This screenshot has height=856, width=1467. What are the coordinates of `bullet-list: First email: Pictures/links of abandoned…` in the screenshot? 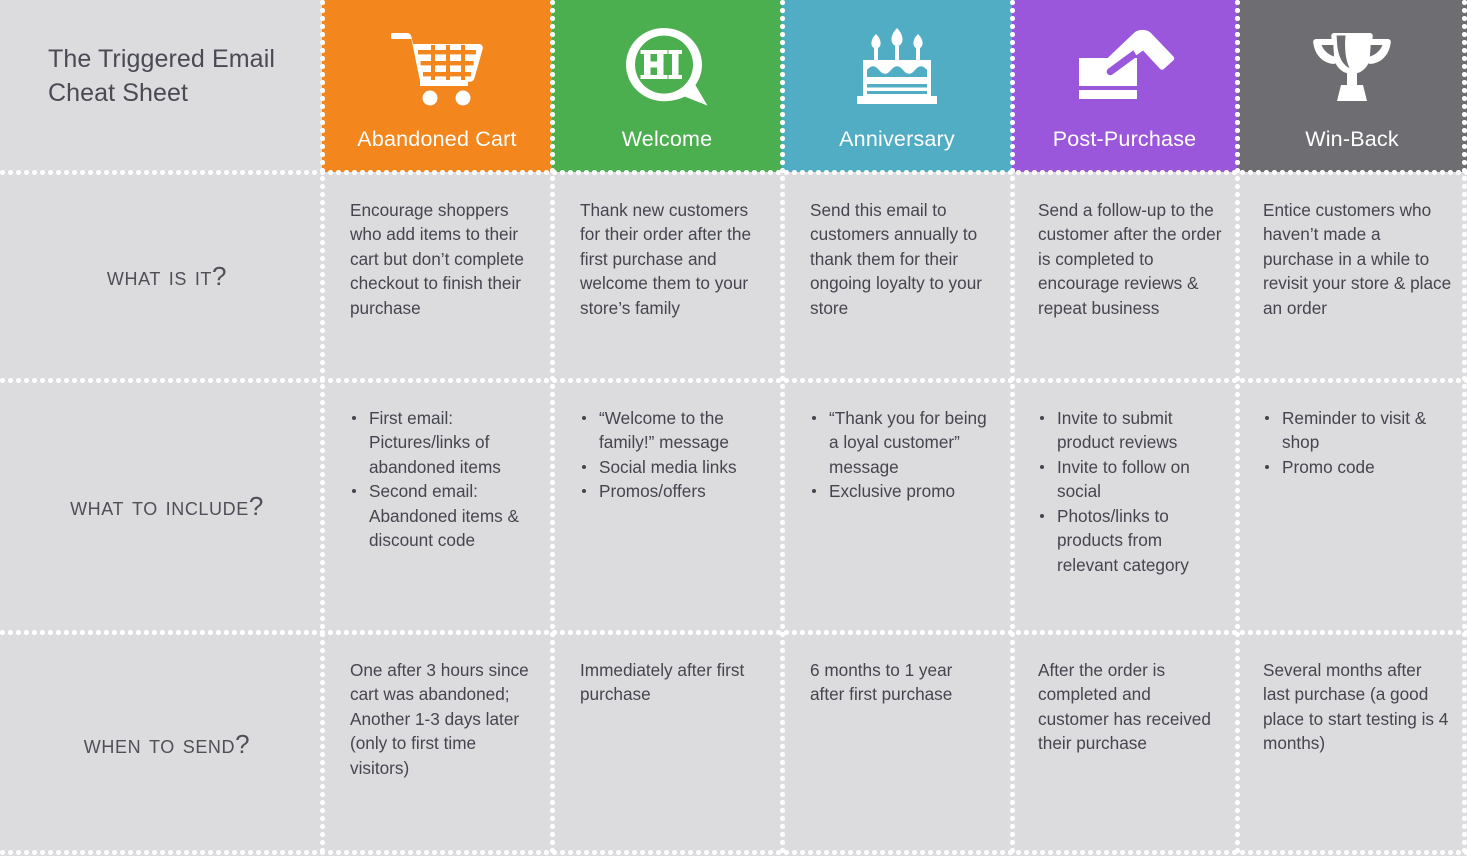 It's located at (440, 479).